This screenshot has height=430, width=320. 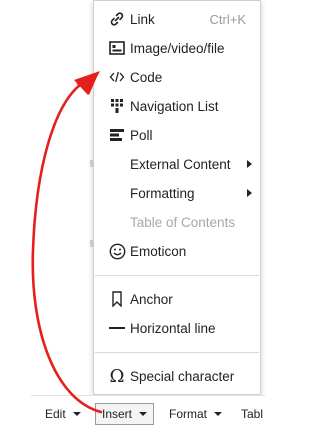 I want to click on insert-menu-button: Insert, so click(x=125, y=414).